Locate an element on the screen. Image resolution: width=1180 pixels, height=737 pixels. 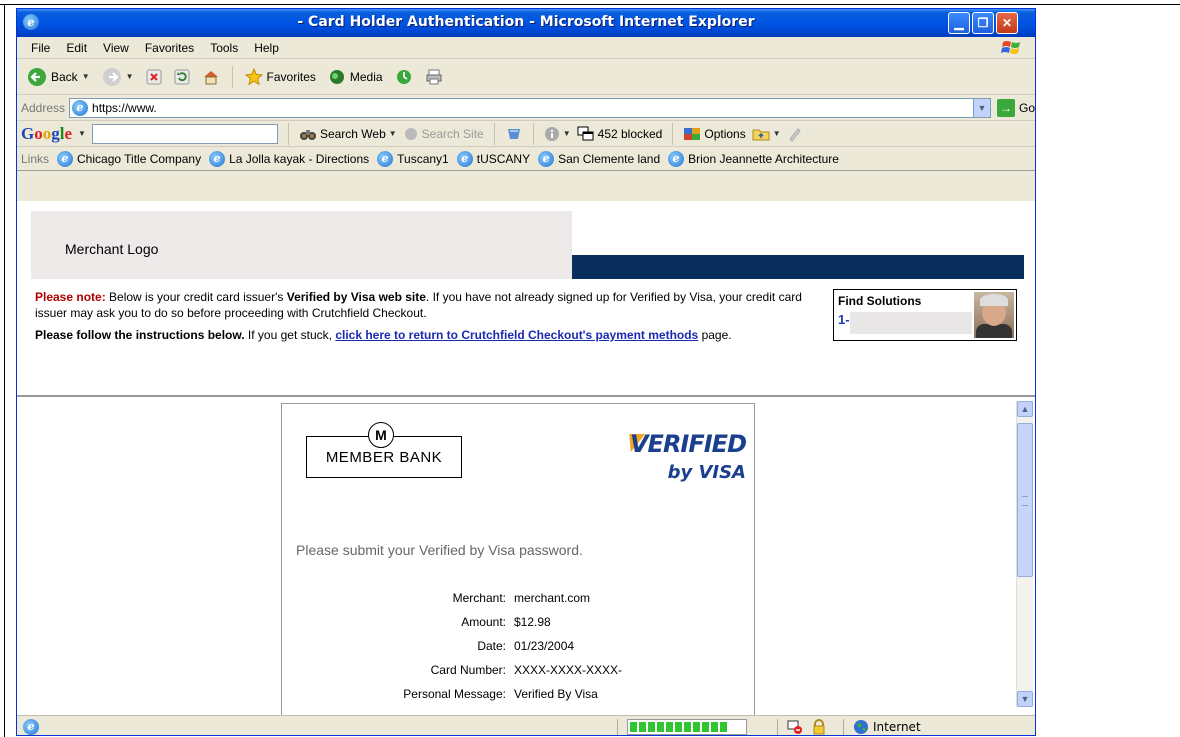
folder-up-caret-icon: ▼ is located at coordinates (777, 133).